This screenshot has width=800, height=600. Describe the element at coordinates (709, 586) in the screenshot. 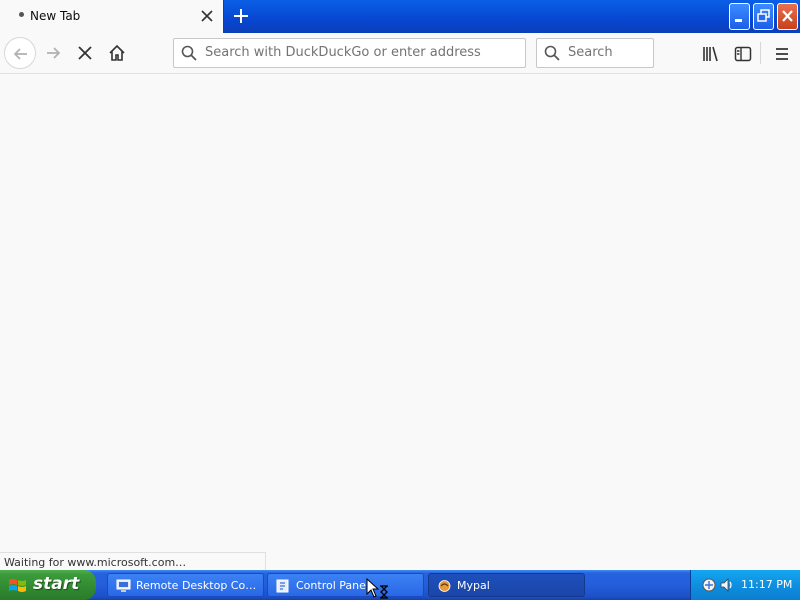

I see `network-icon` at that location.